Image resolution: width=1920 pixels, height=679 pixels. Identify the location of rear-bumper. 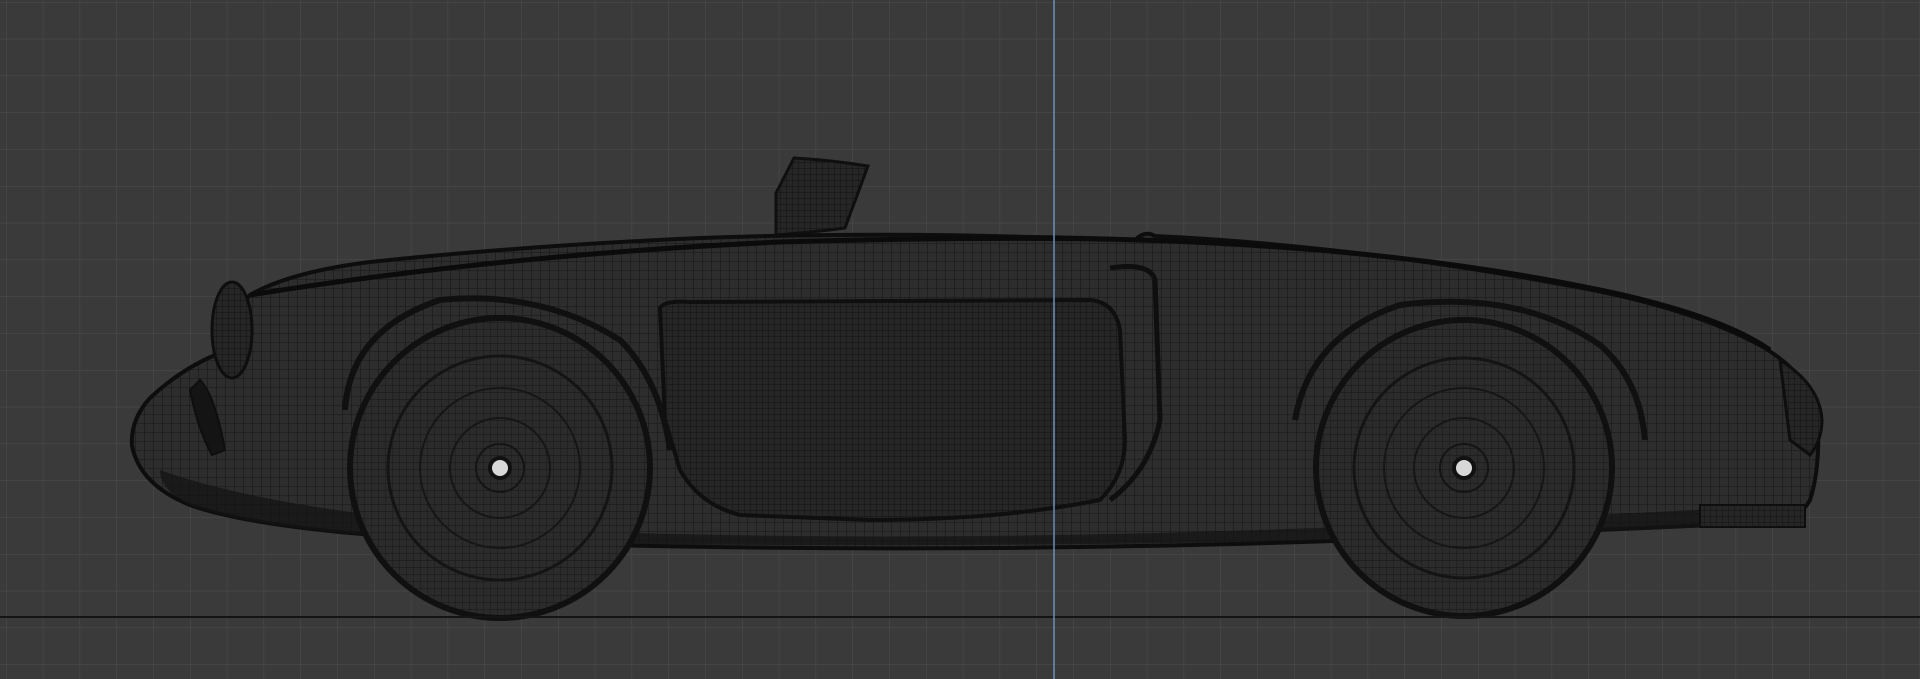
(1752, 516).